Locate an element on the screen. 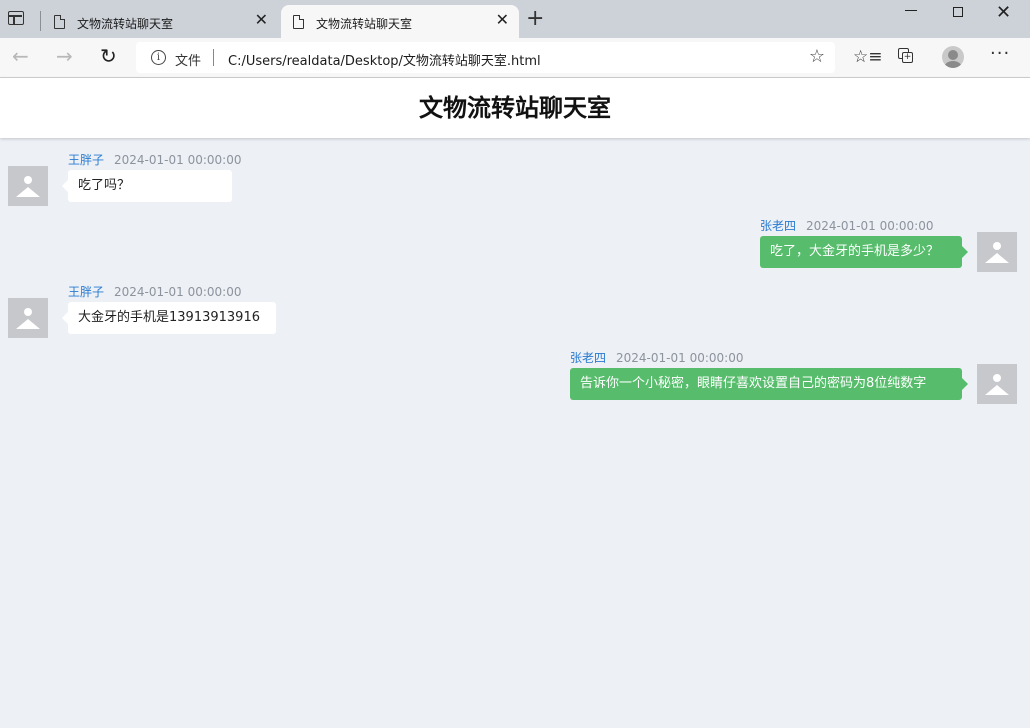  url-text: C:/Users/realdata/Desktop/文物流转站聊天室.html is located at coordinates (384, 59).